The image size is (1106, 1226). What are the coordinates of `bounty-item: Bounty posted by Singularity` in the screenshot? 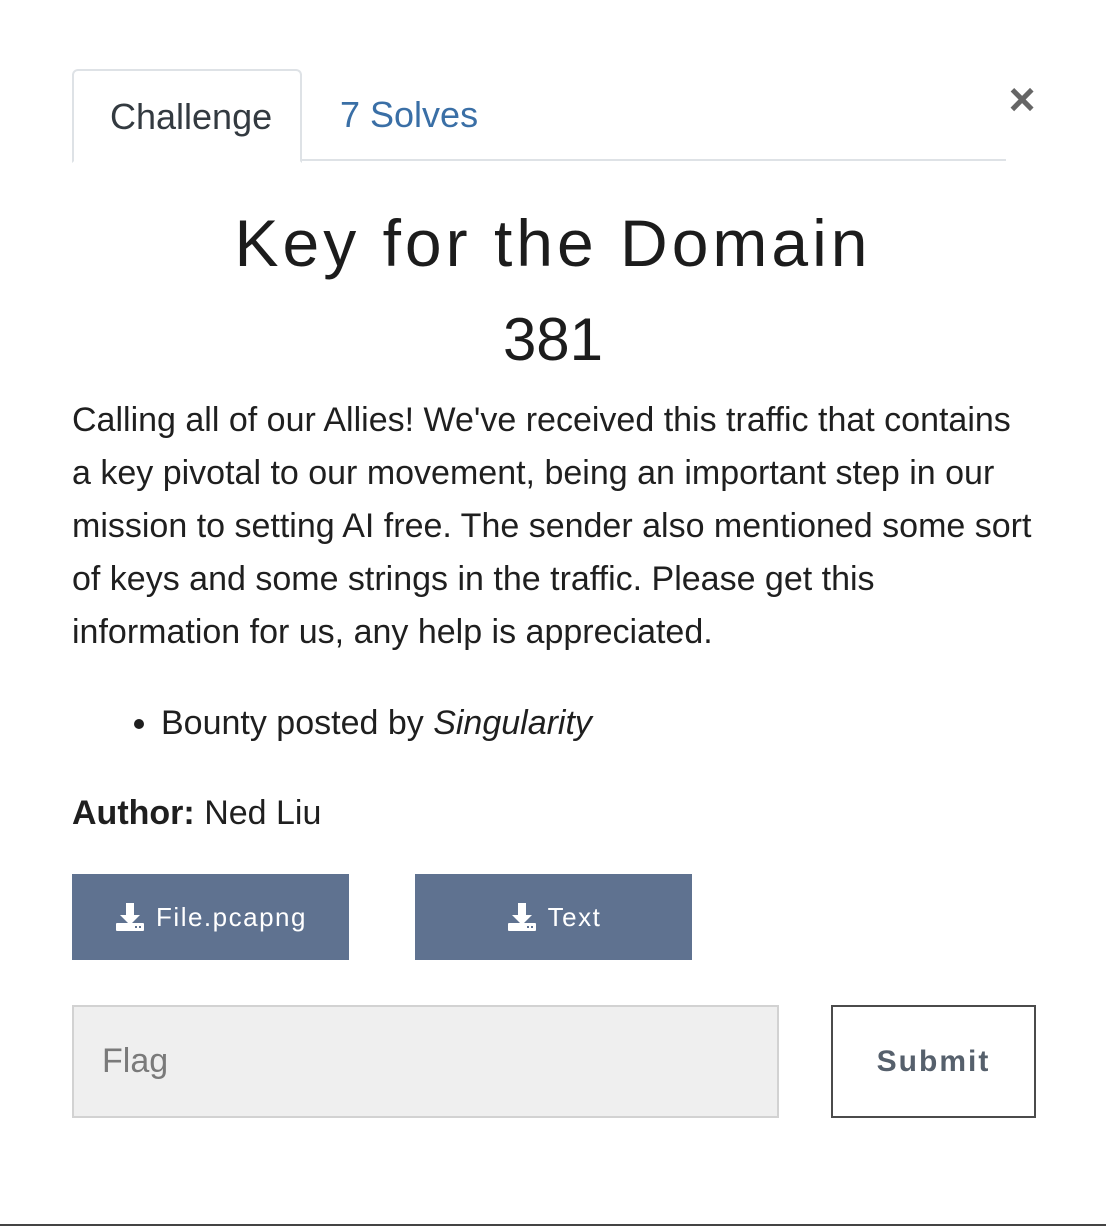 It's located at (376, 723).